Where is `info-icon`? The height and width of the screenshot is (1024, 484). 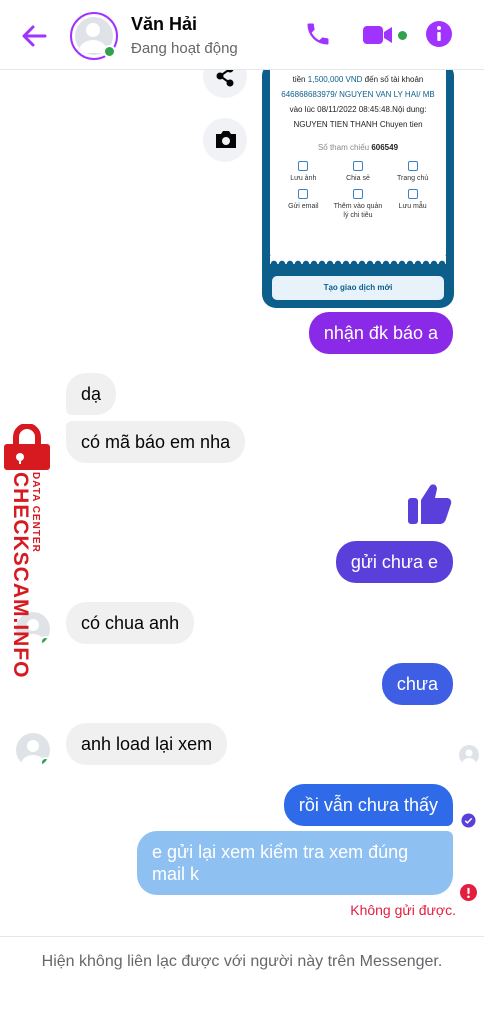 info-icon is located at coordinates (439, 34).